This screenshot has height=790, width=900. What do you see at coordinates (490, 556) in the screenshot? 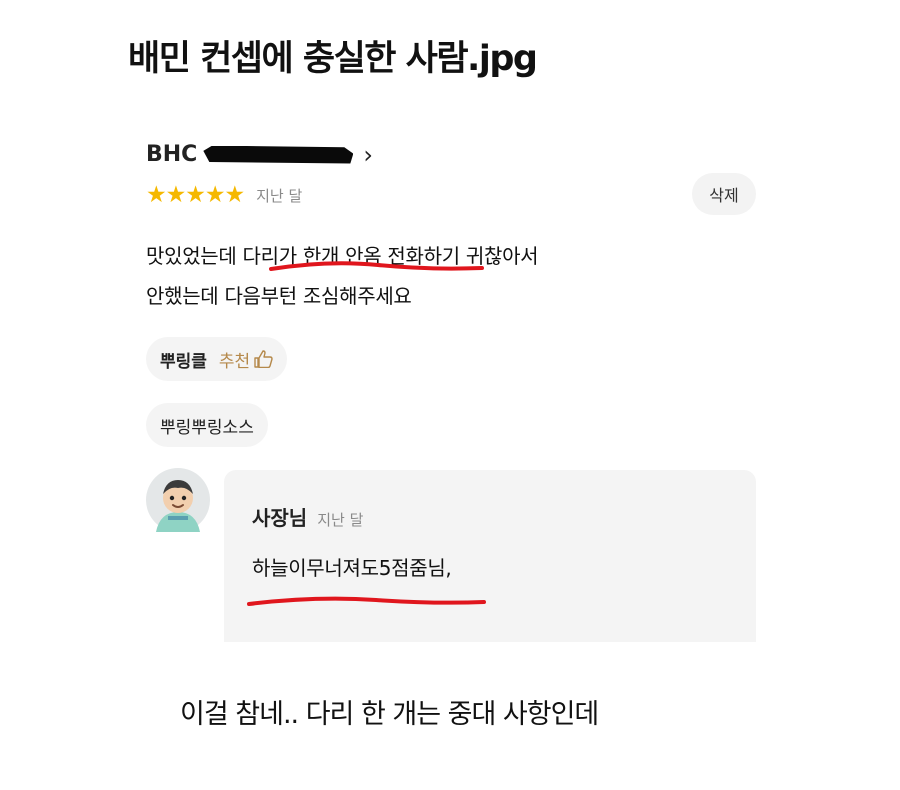
I see `owner-reply: 사장님 지난 달 하늘이무너져도5점줌님,` at bounding box center [490, 556].